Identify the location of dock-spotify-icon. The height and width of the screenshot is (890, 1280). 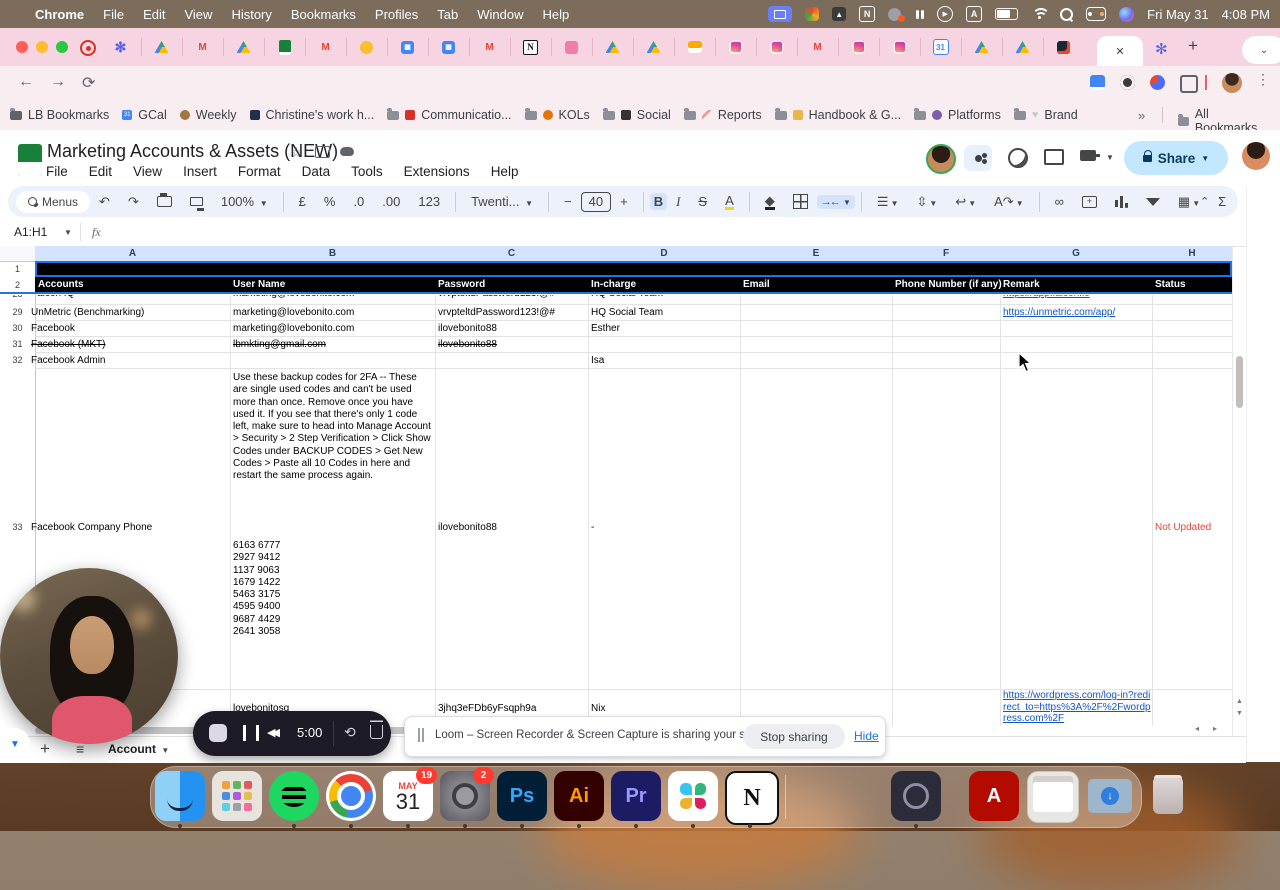
(294, 796).